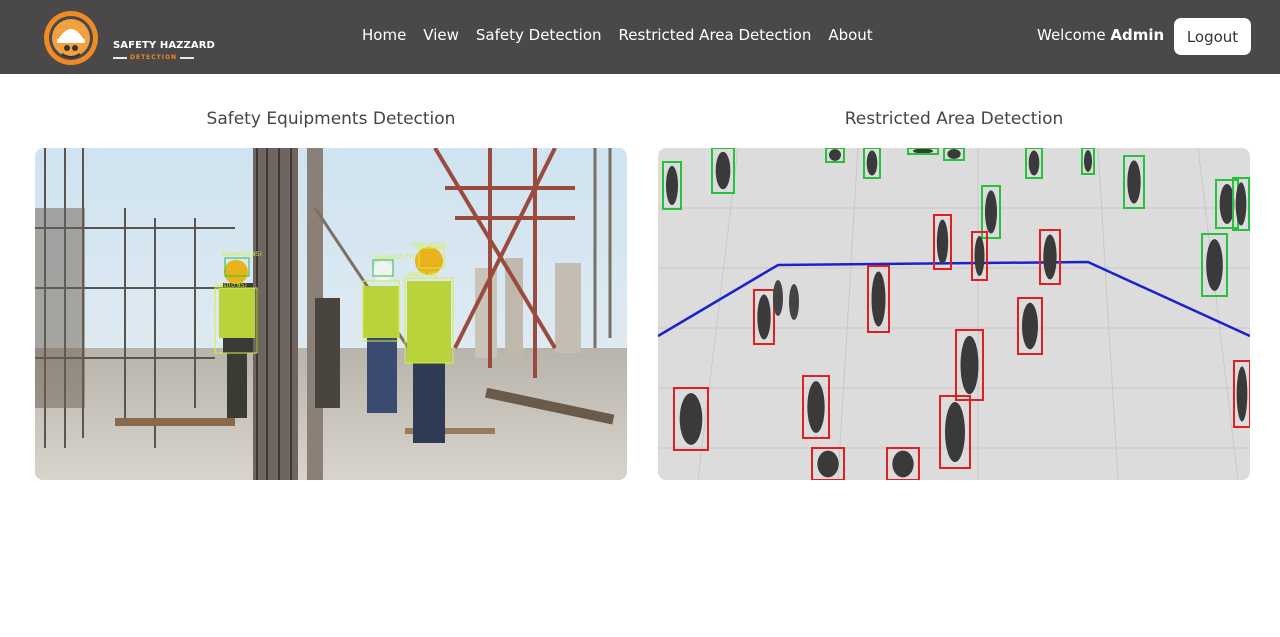 The height and width of the screenshot is (637, 1280). Describe the element at coordinates (127, 38) in the screenshot. I see `brand-logo: SAFETY HAZZARD DETECTION` at that location.